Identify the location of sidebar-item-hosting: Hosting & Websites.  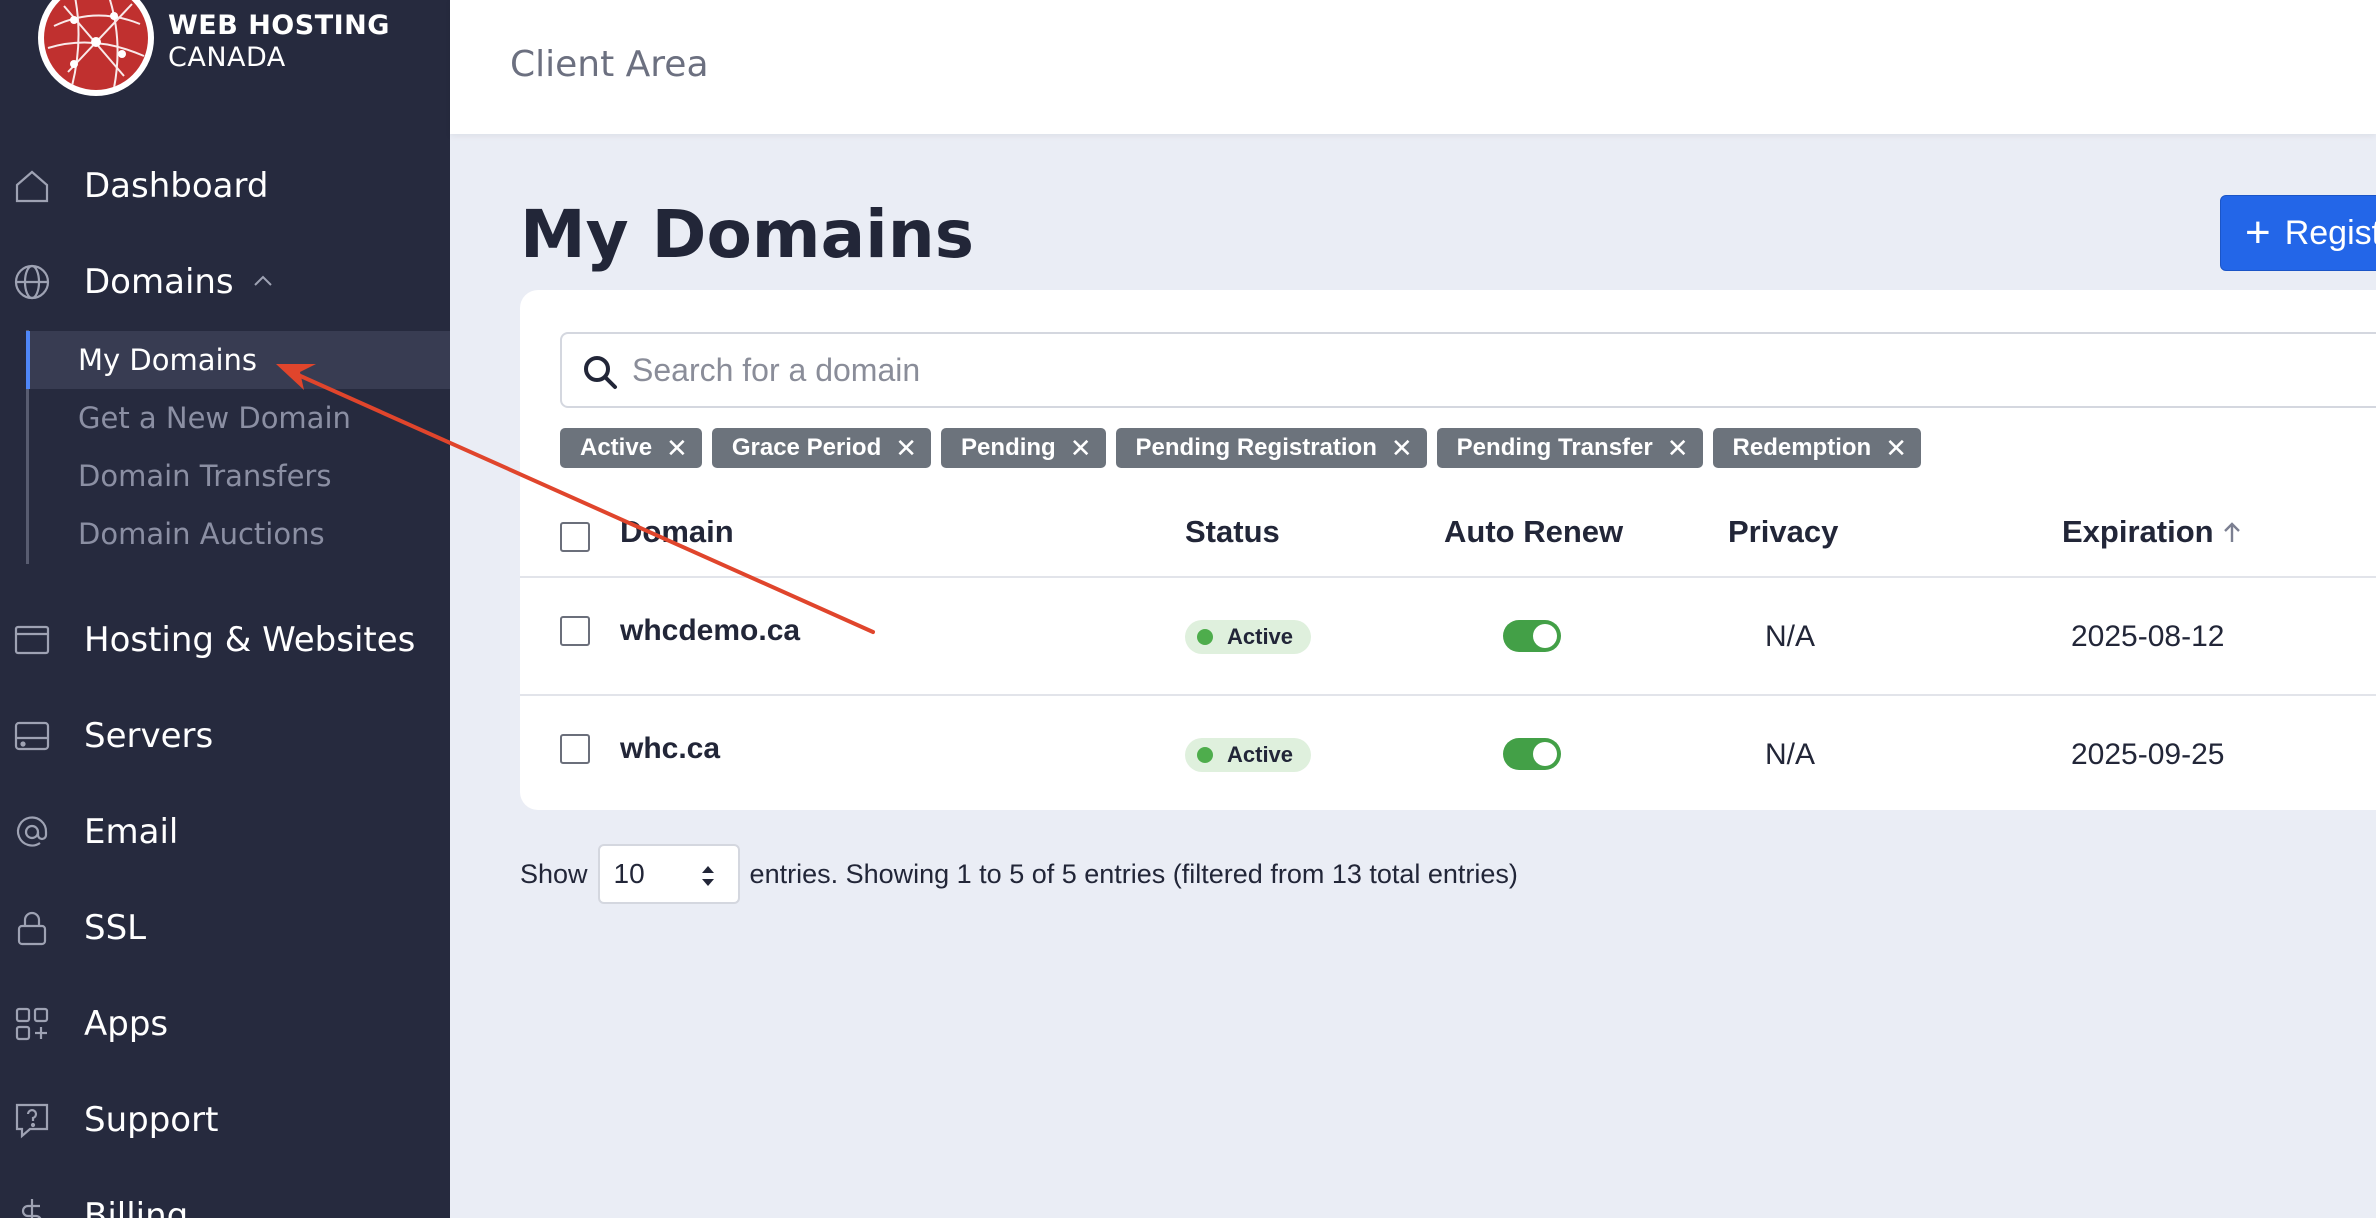
(225, 640).